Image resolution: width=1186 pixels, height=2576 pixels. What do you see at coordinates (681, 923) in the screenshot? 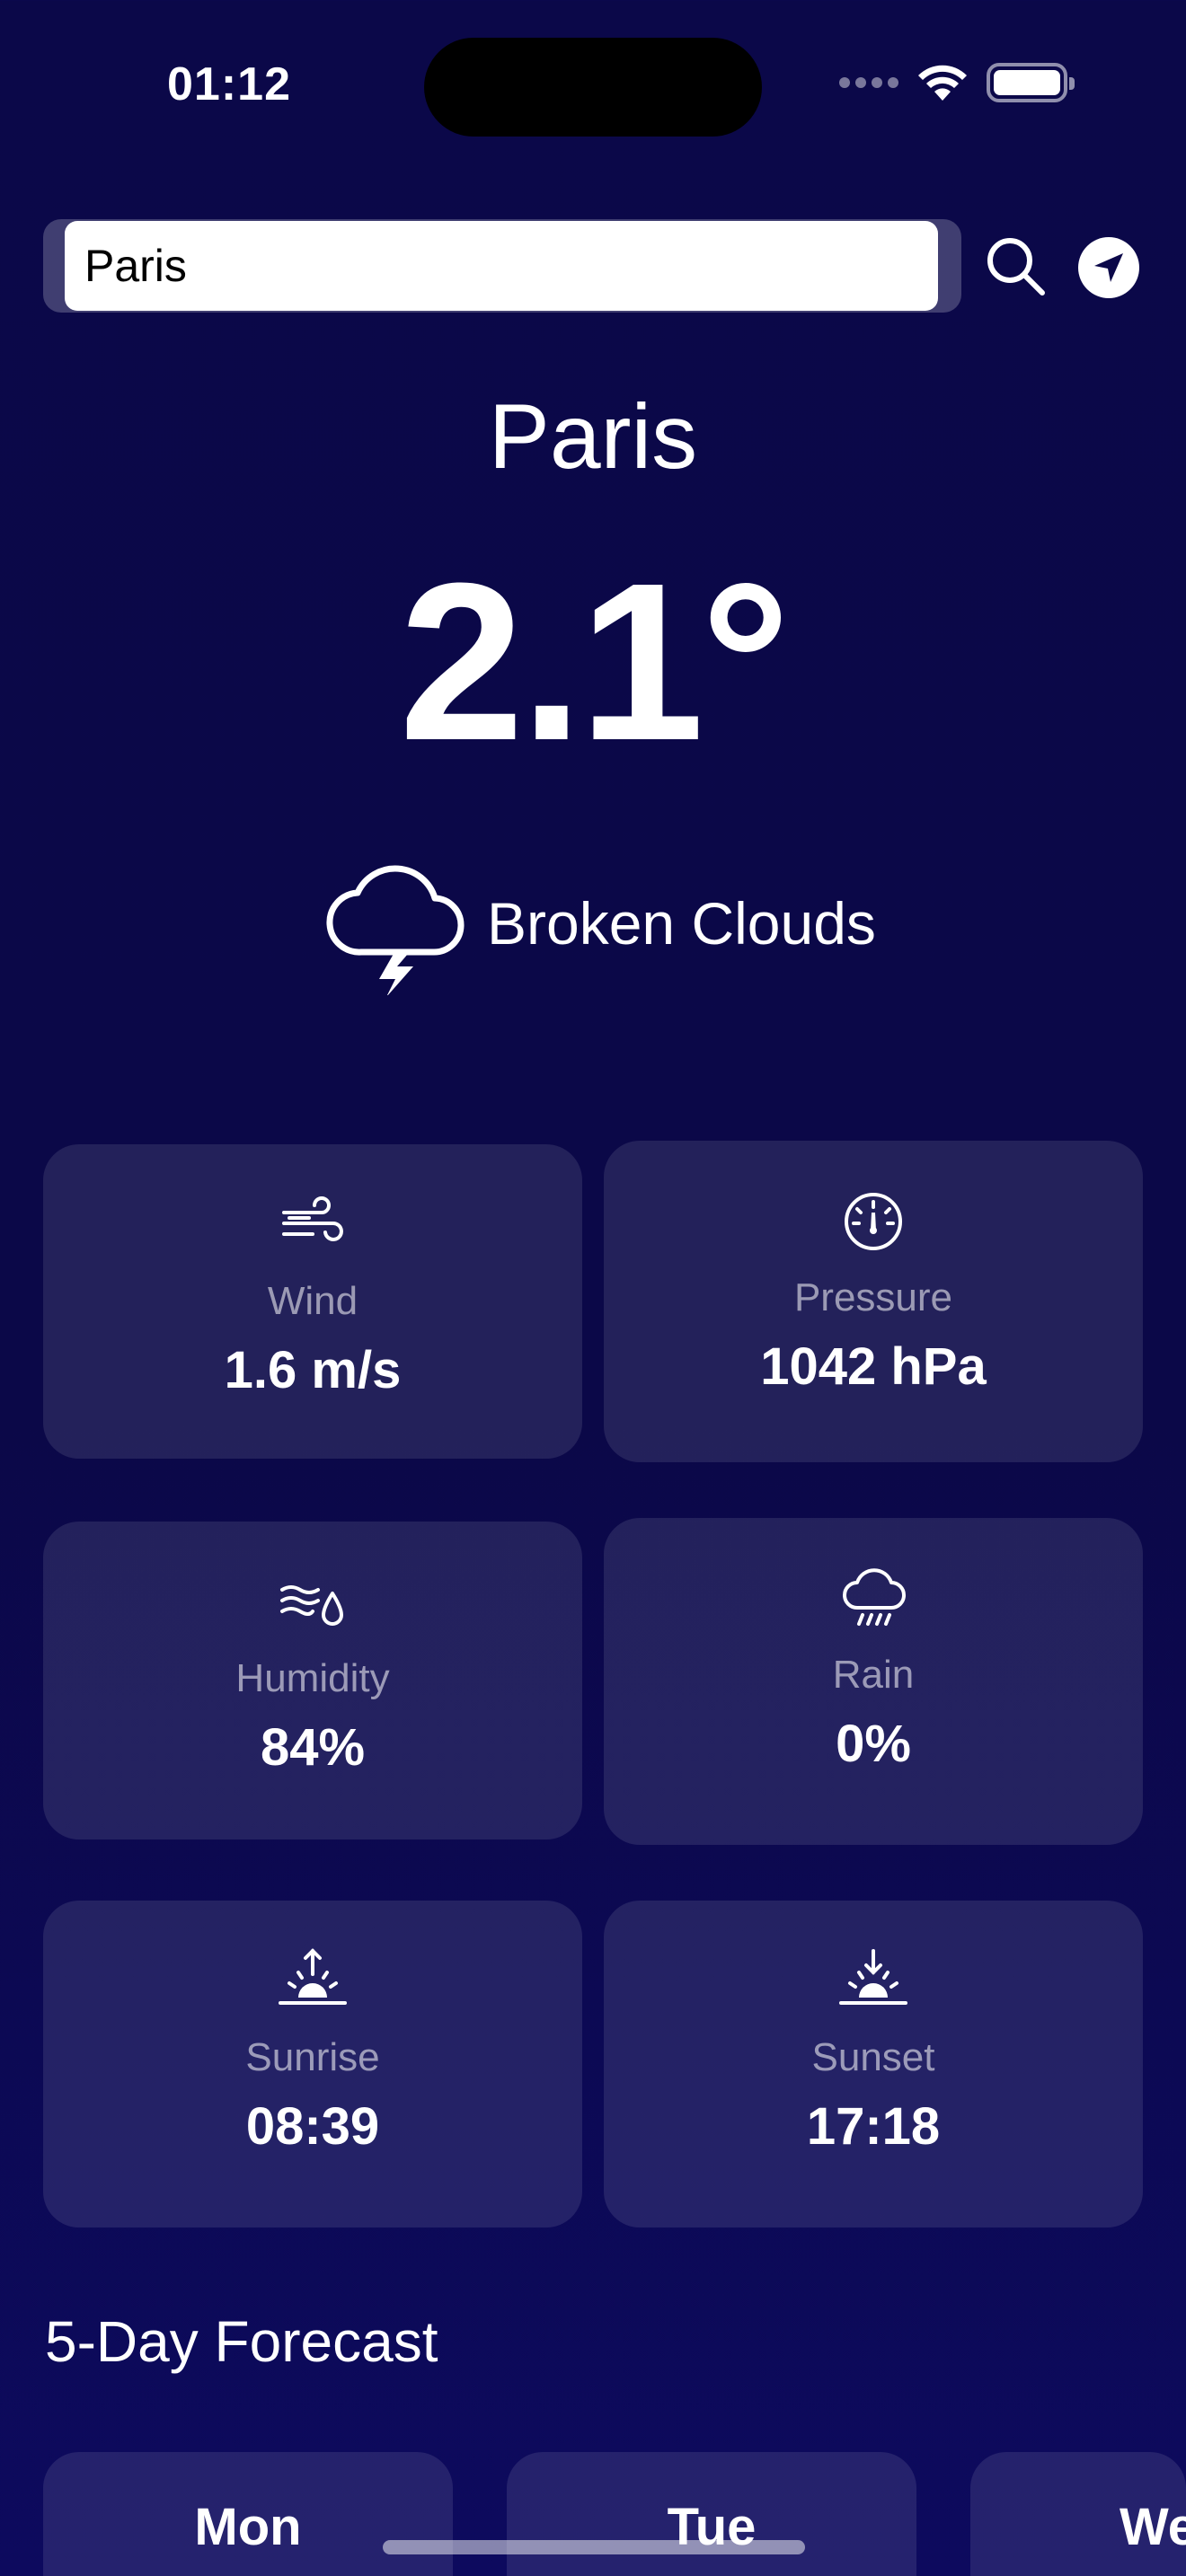
I see `condition-text: Broken Clouds` at bounding box center [681, 923].